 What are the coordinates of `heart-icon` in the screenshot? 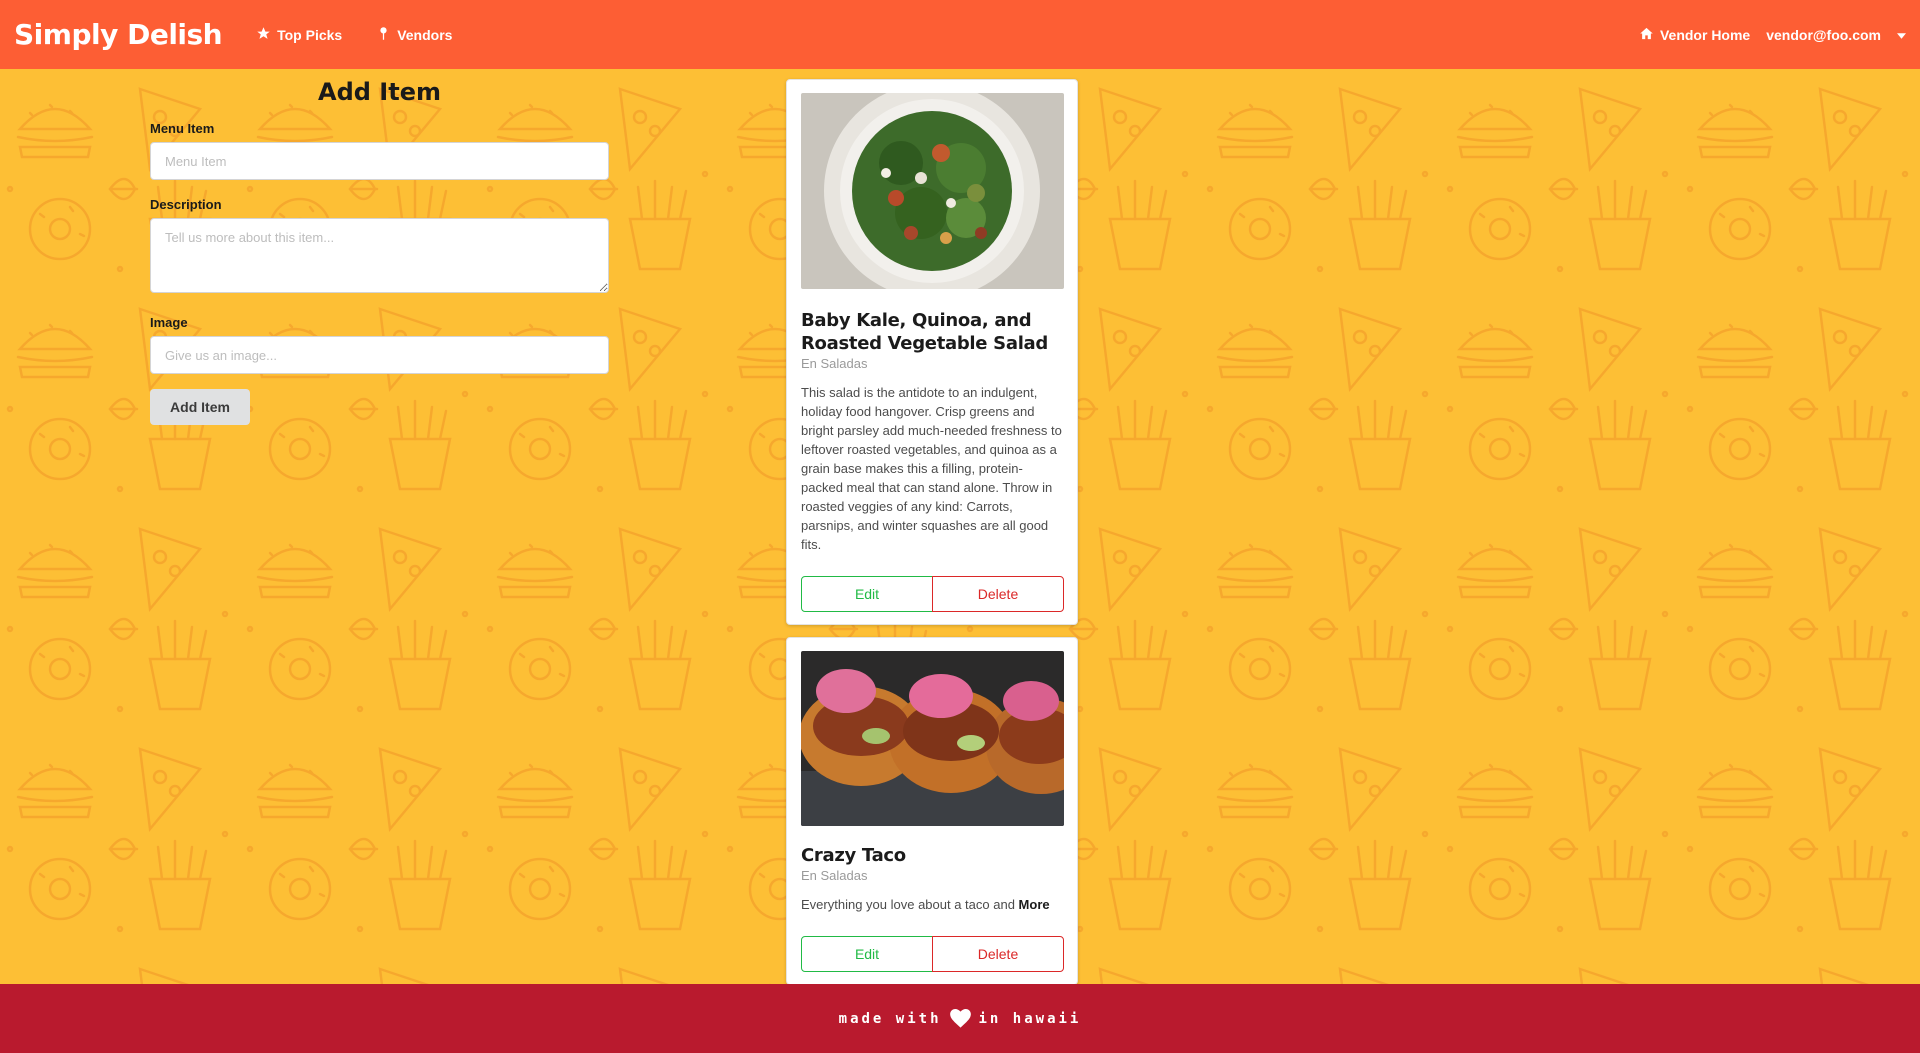 It's located at (960, 1018).